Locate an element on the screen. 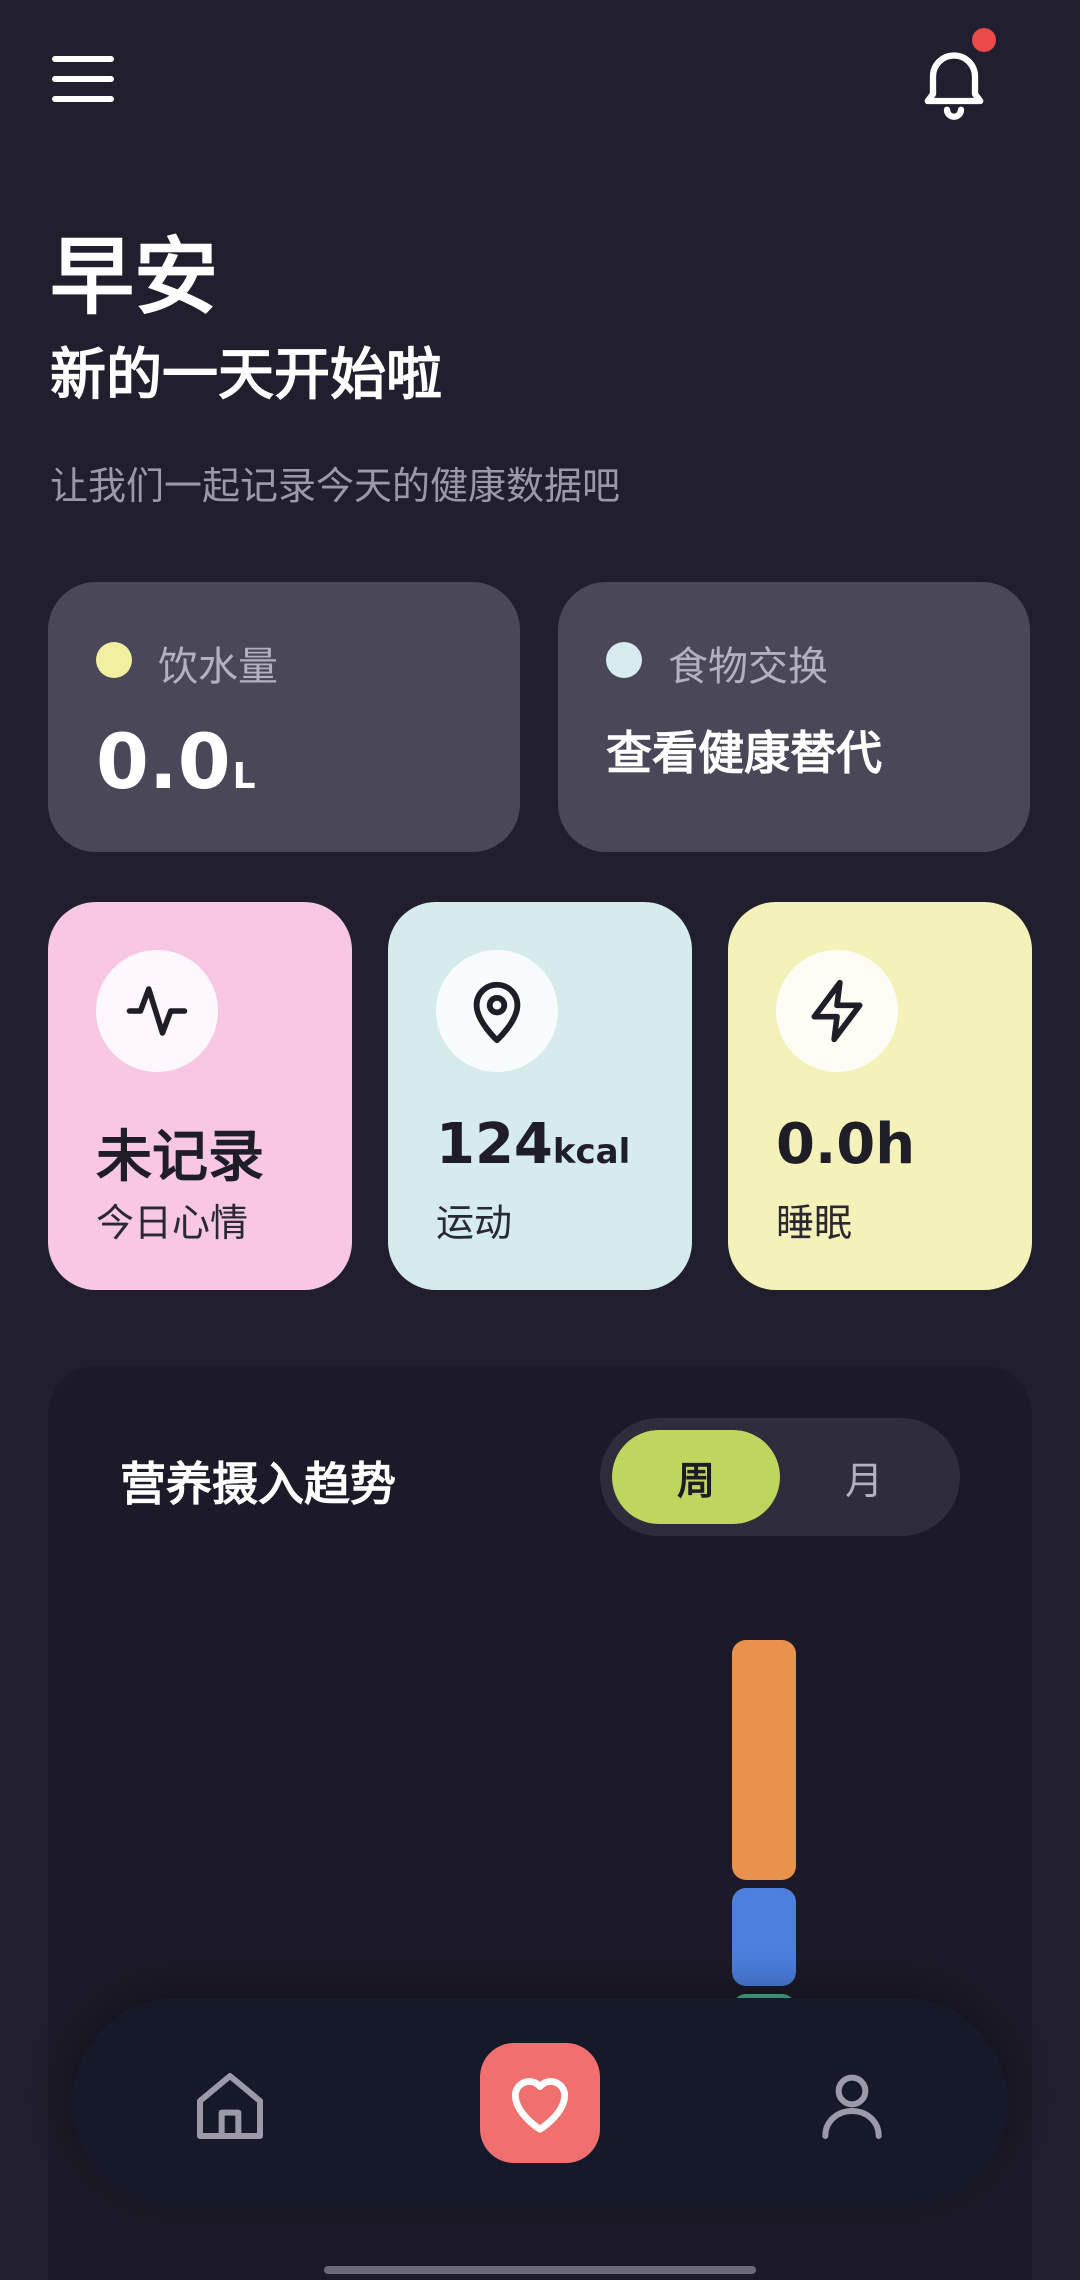  hamburger-menu-icon is located at coordinates (83, 79).